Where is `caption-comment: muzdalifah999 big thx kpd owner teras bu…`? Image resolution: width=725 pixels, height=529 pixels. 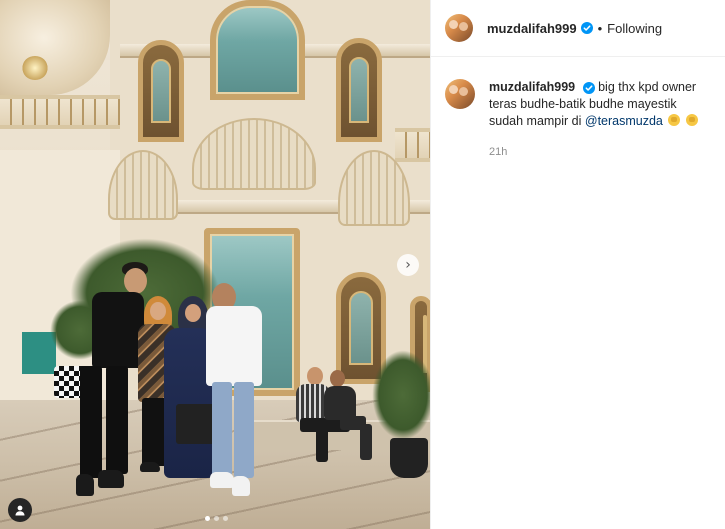
caption-comment: muzdalifah999 big thx kpd owner teras bu… is located at coordinates (578, 109).